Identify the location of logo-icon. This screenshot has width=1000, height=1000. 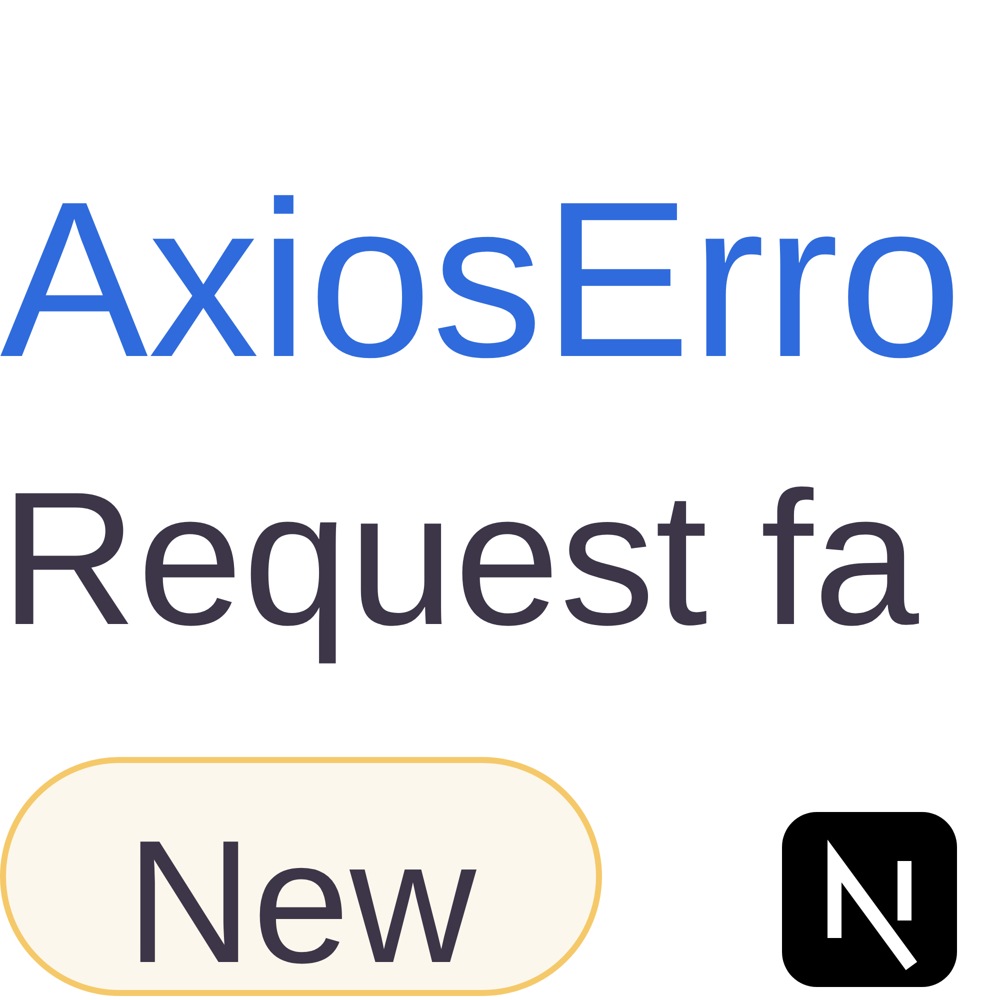
(870, 899).